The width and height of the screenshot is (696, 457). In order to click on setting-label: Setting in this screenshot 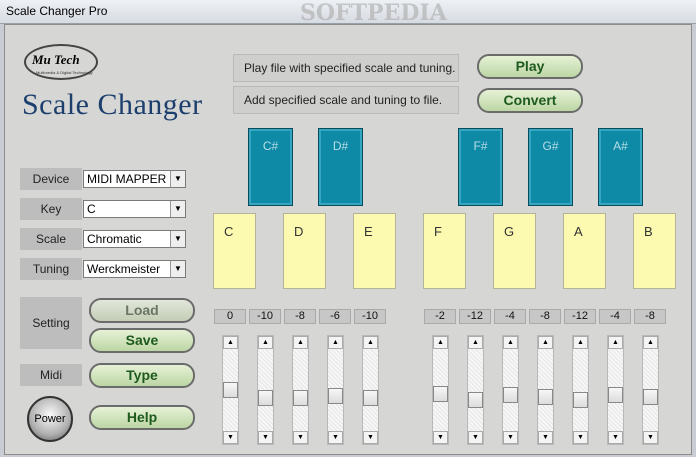, I will do `click(51, 323)`.